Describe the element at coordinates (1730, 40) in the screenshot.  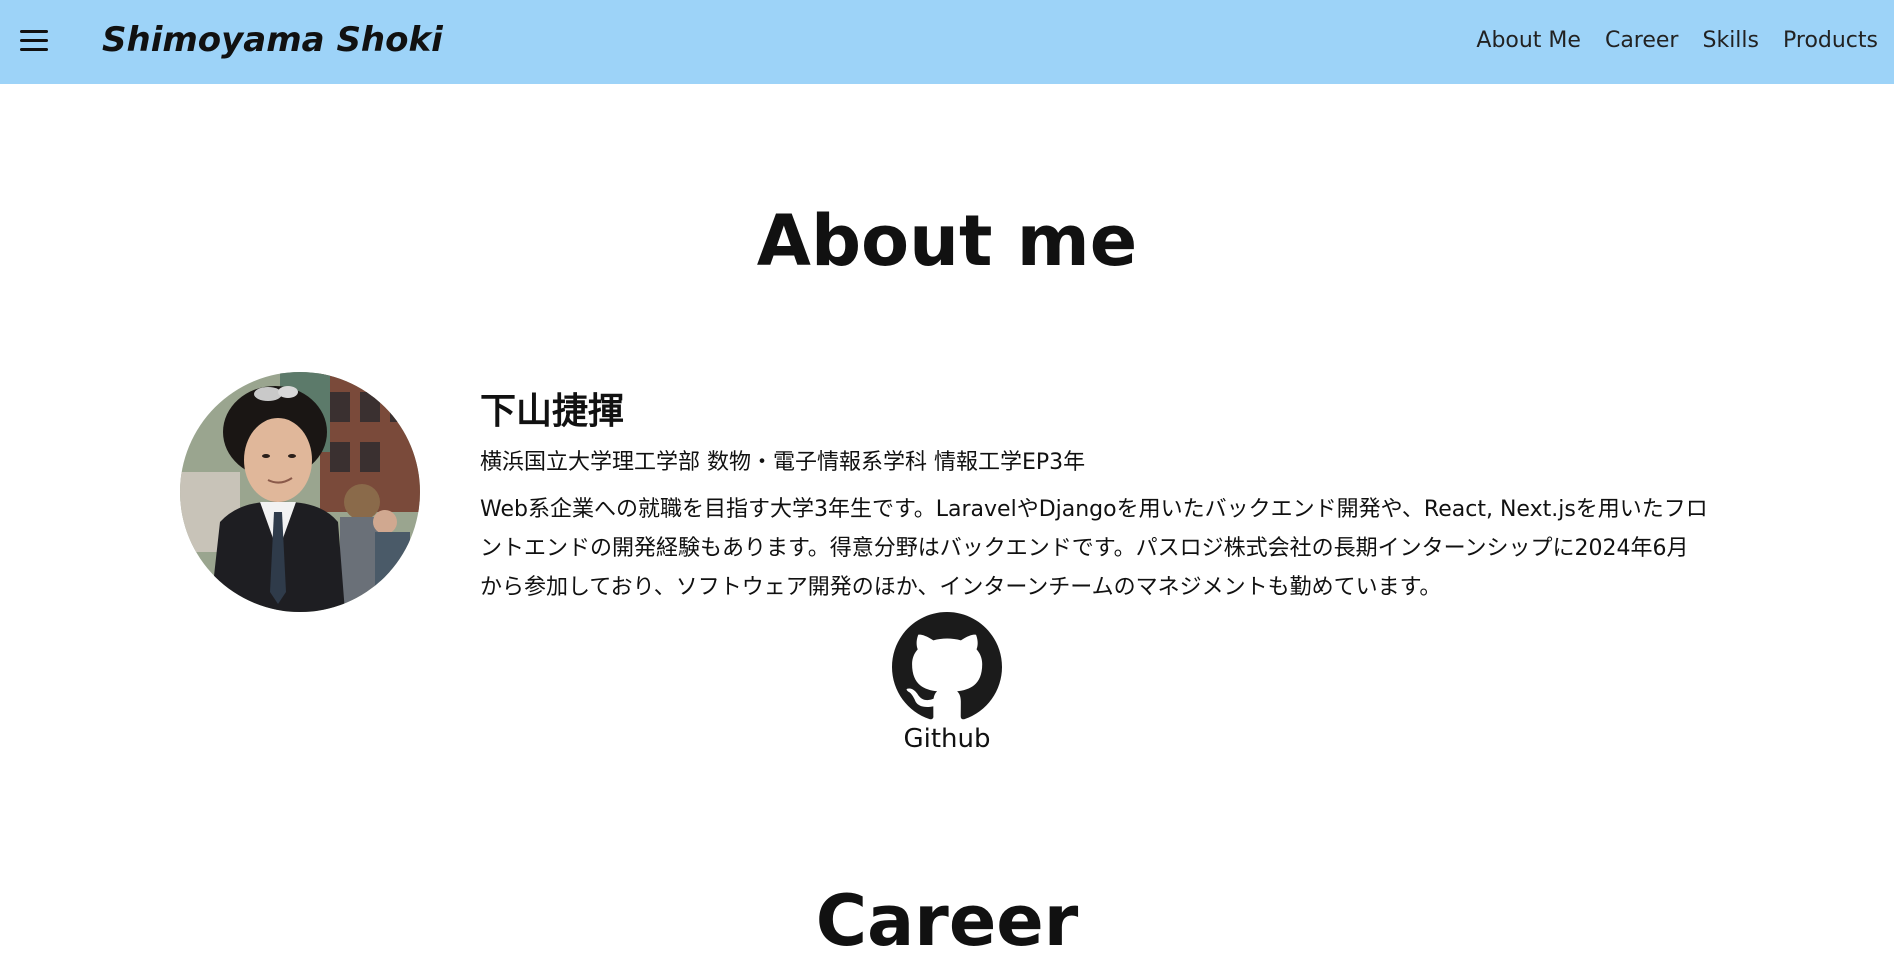
I see `nav-item-skills: Skills` at that location.